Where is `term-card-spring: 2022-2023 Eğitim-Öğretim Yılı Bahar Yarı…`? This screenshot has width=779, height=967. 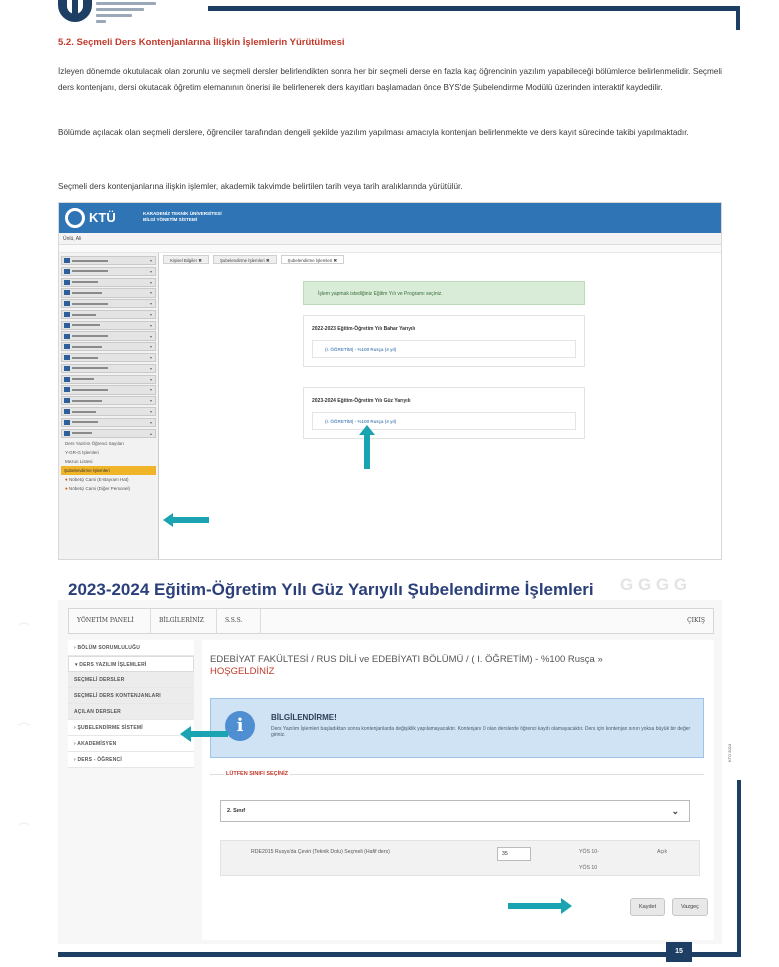 term-card-spring: 2022-2023 Eğitim-Öğretim Yılı Bahar Yarı… is located at coordinates (444, 341).